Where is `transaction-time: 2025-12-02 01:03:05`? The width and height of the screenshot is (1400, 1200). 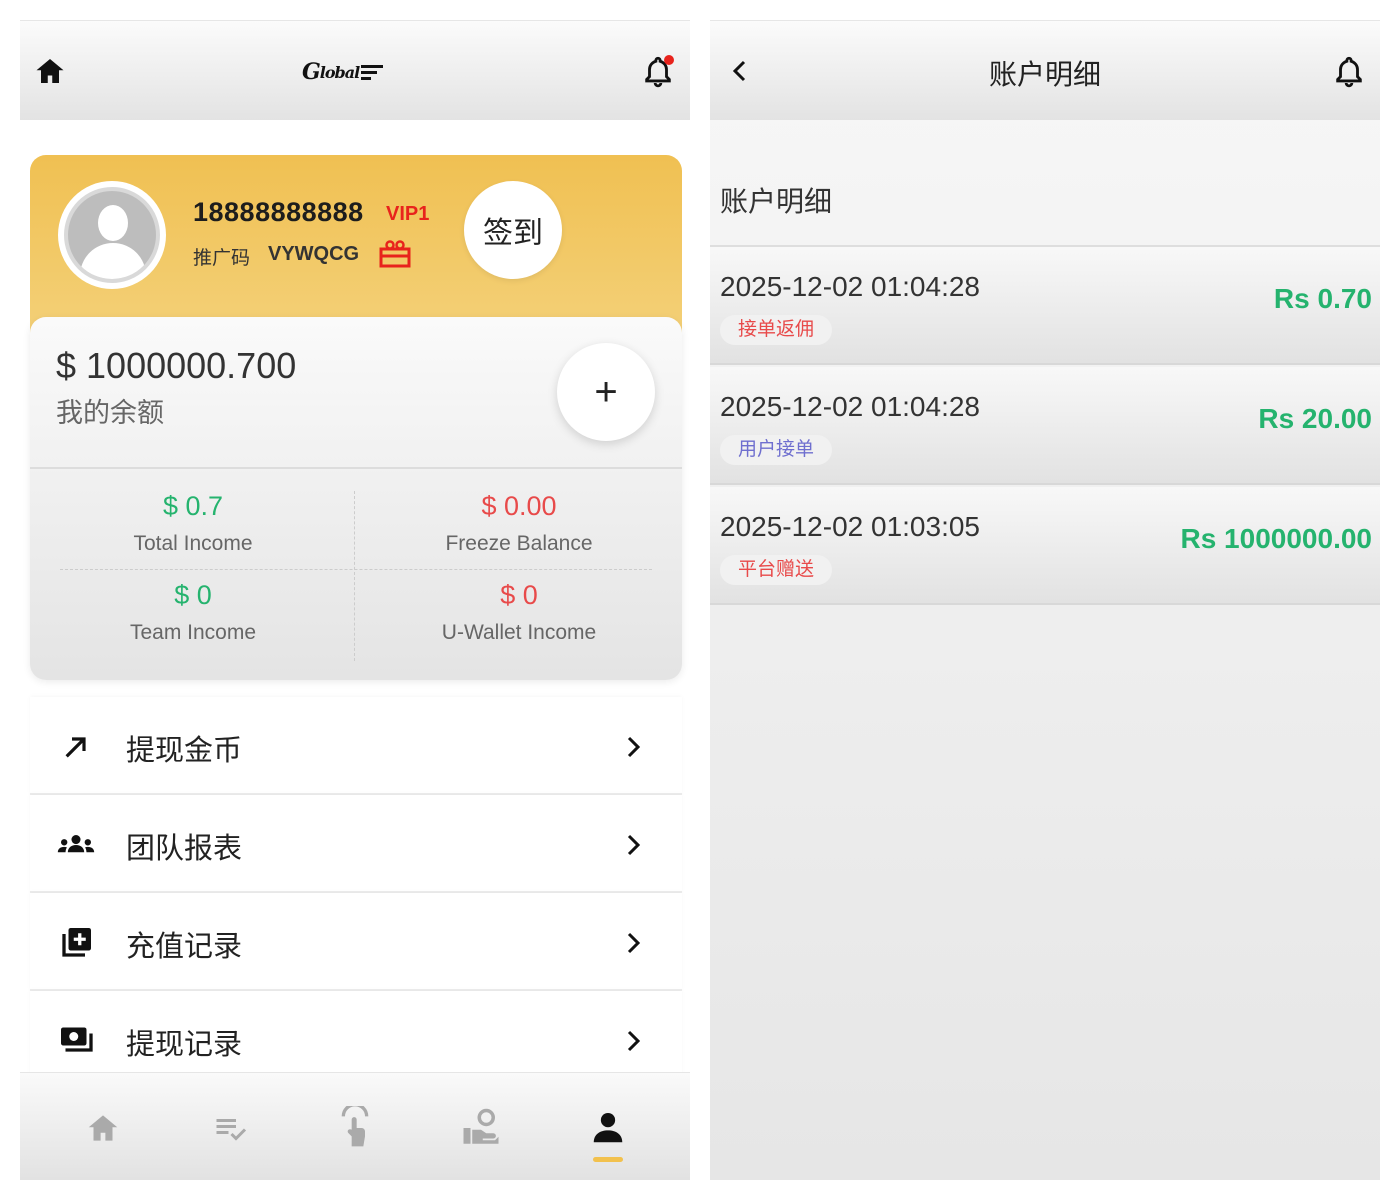
transaction-time: 2025-12-02 01:03:05 is located at coordinates (850, 526).